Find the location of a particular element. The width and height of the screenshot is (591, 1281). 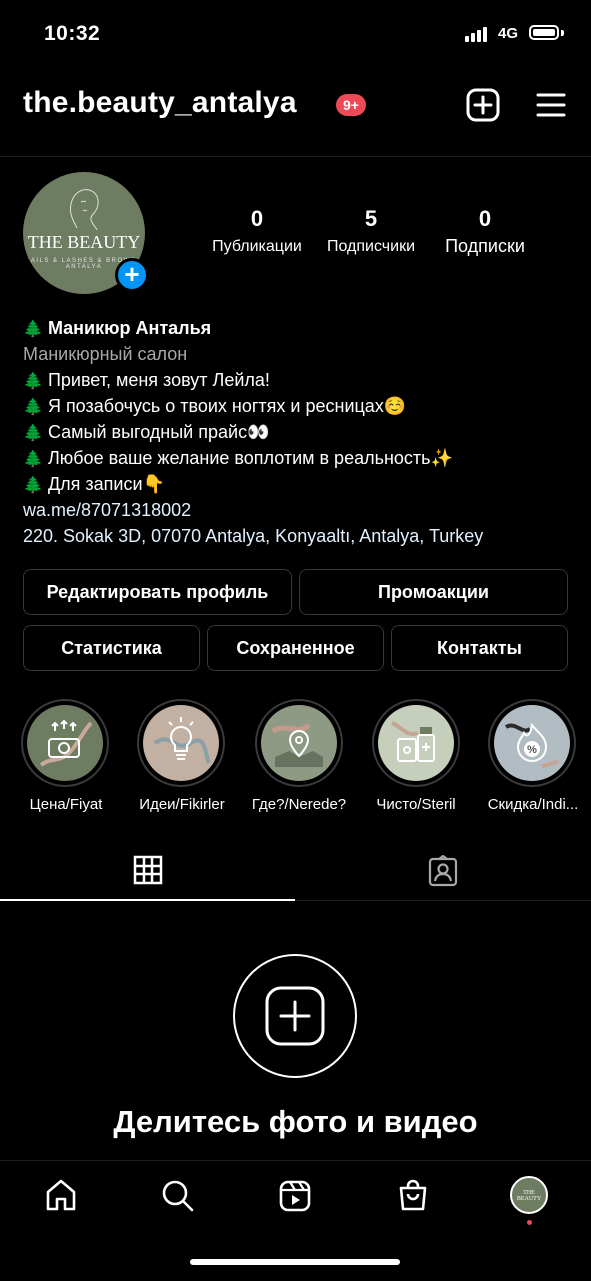

share-photo-button is located at coordinates (295, 1016).